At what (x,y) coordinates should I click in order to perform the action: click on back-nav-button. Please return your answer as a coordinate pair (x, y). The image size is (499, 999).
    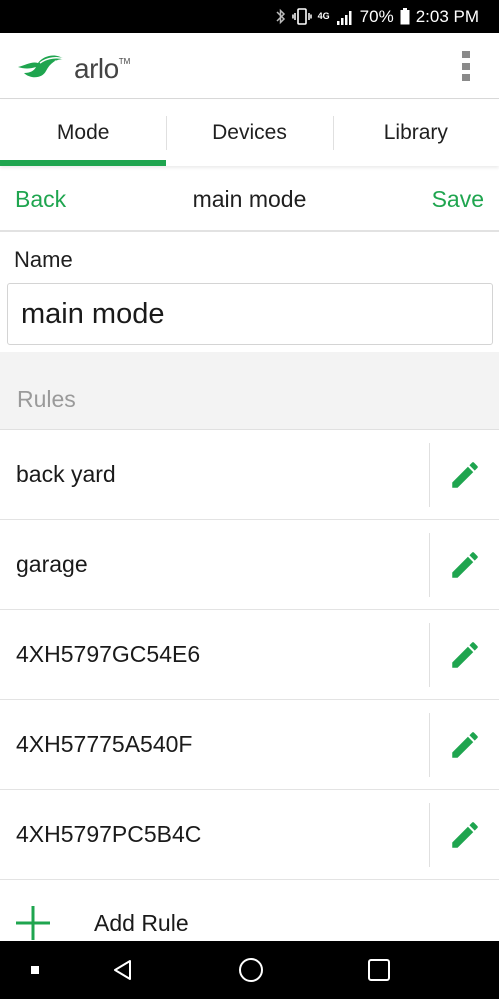
    Looking at the image, I should click on (123, 970).